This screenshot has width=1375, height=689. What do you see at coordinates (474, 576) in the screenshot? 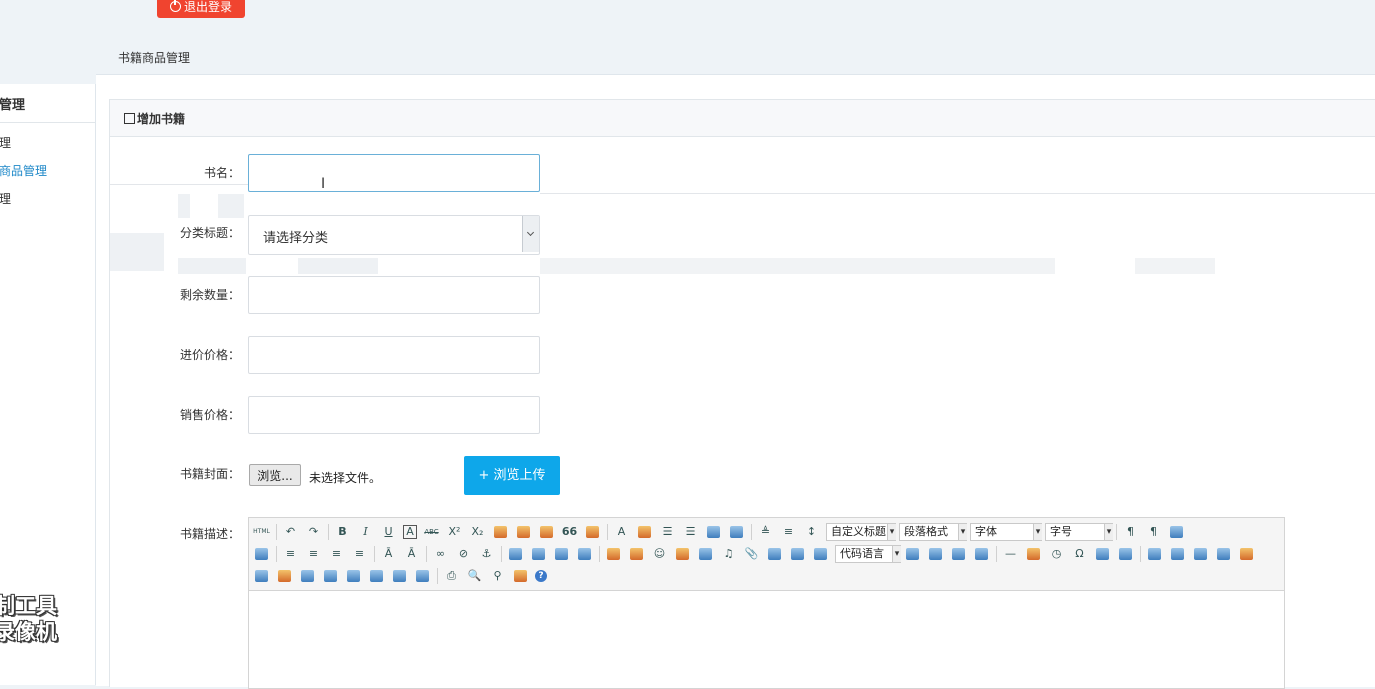
I see `preview-icon: 🔍` at bounding box center [474, 576].